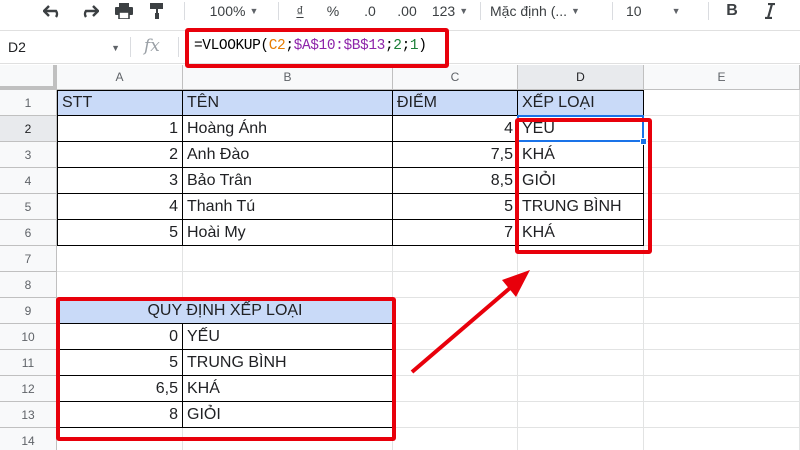  Describe the element at coordinates (288, 415) in the screenshot. I see `lookup-table-cell: GIỎI` at that location.